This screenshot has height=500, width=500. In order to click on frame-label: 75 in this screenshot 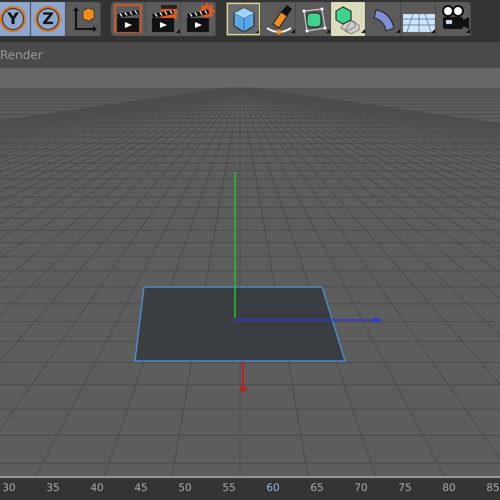, I will do `click(405, 488)`.